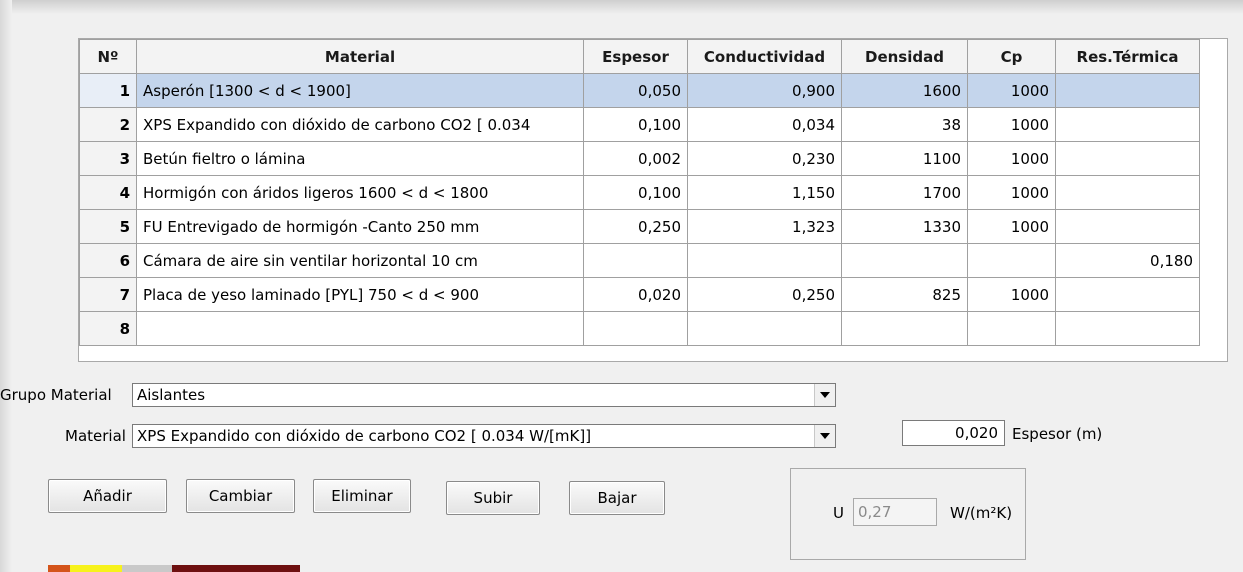 The height and width of the screenshot is (572, 1243). I want to click on grupo-material-label: Grupo Material, so click(56, 395).